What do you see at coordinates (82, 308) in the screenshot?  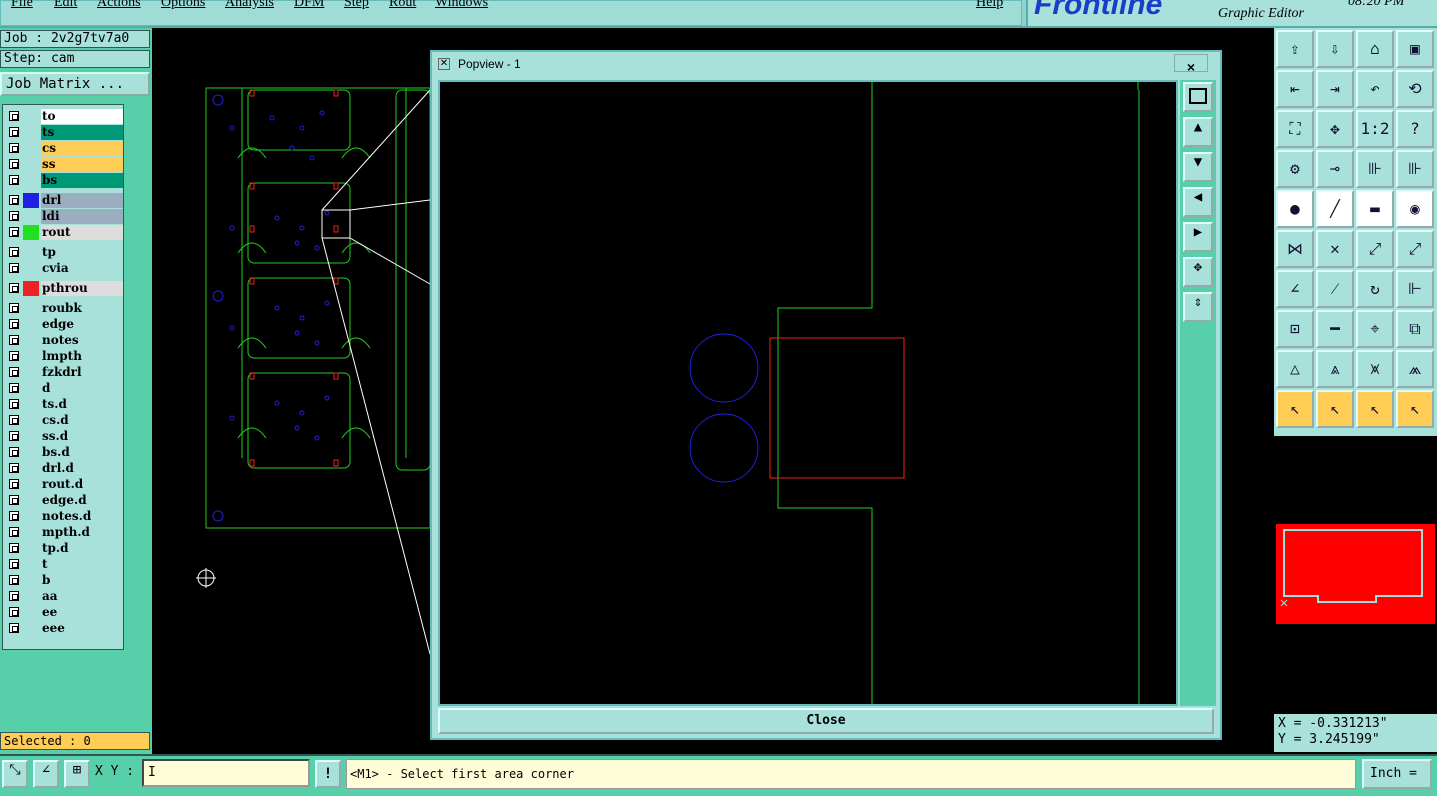 I see `layer-name: roubk` at bounding box center [82, 308].